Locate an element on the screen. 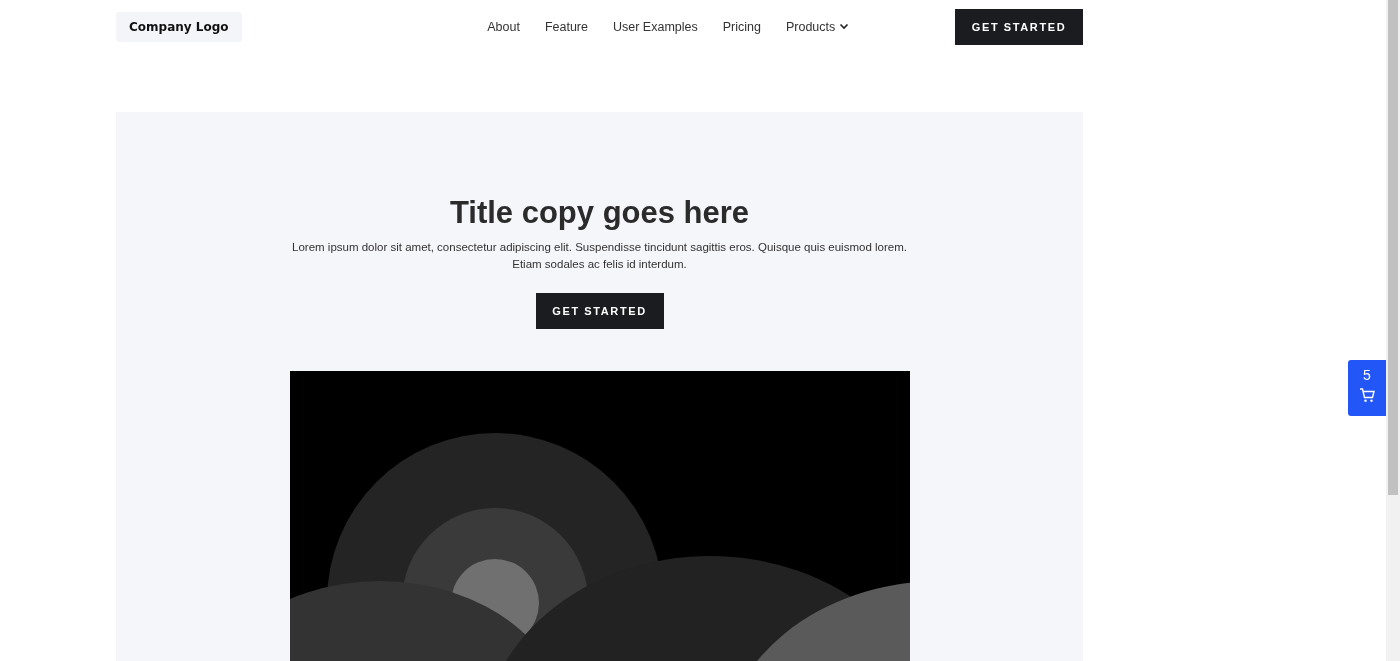 The image size is (1400, 661). hero-title: Title copy goes here is located at coordinates (599, 213).